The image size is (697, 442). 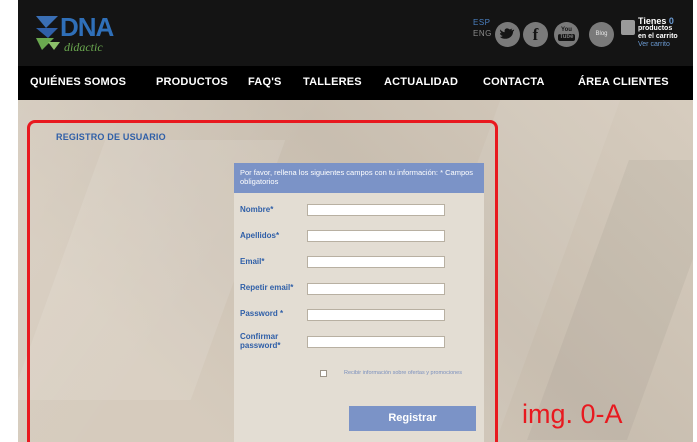 I want to click on nav-quienes-somos: QUIÉNES SOMOS, so click(x=78, y=82).